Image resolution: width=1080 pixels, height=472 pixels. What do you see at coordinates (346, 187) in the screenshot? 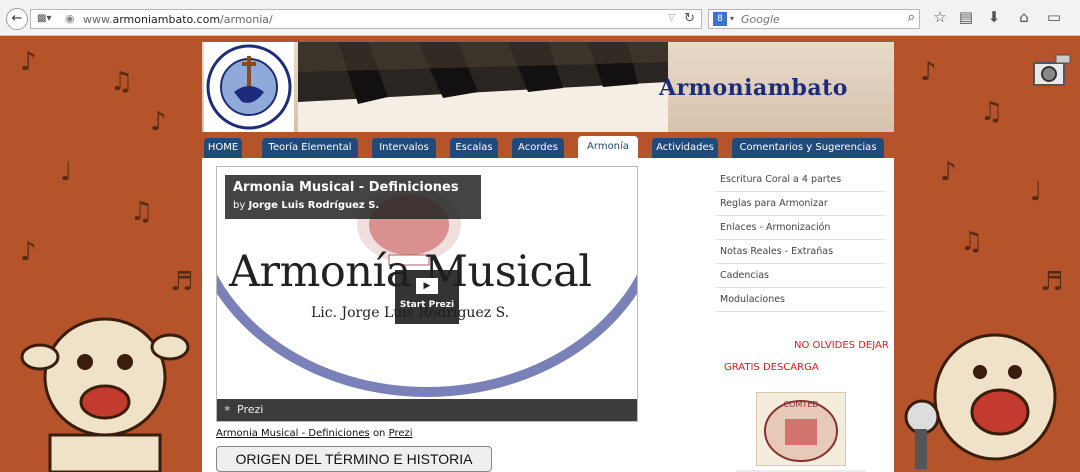
I see `prezi-title: Armonia Musical - Definiciones` at bounding box center [346, 187].